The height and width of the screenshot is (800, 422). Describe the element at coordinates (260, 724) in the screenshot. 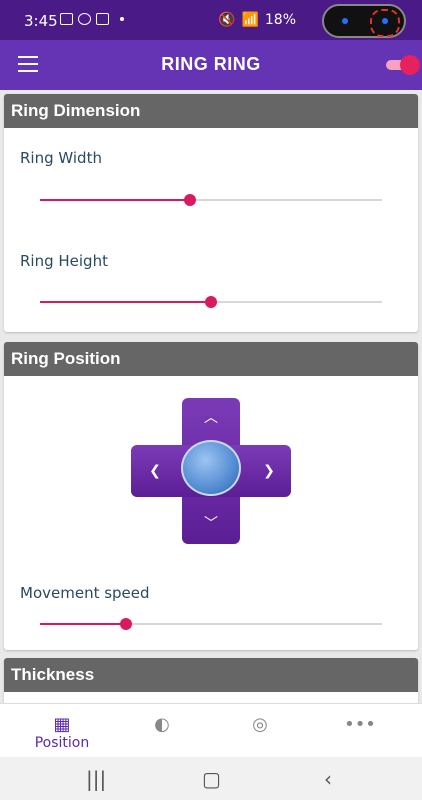

I see `rings-icon: ◎` at that location.